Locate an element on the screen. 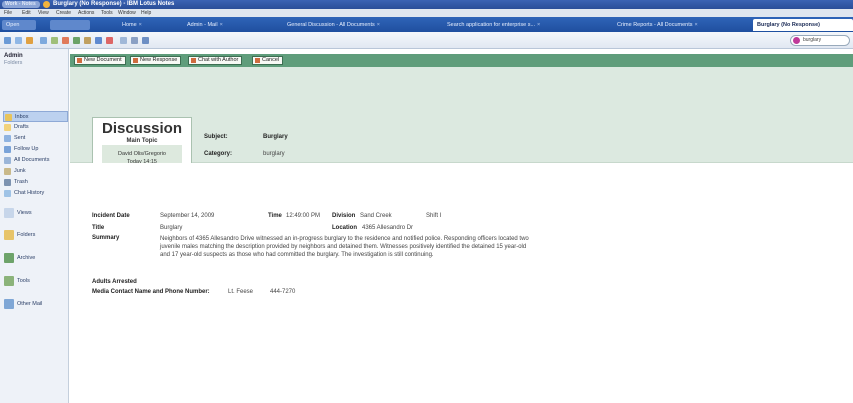 This screenshot has height=403, width=853. view-icon is located at coordinates (145, 40).